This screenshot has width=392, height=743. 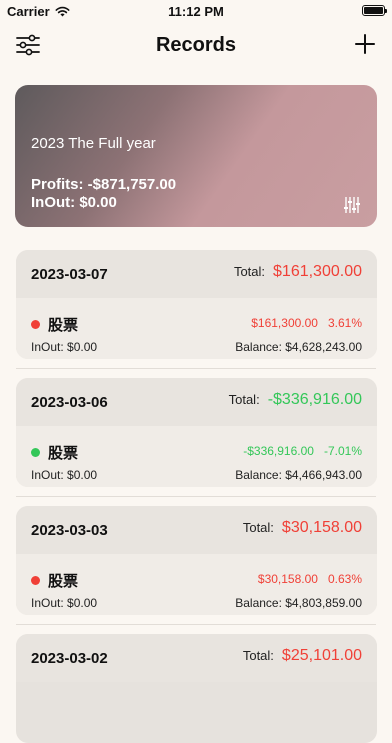 I want to click on record-header: 2023-03-06 Total: -$336,916.00, so click(x=196, y=402).